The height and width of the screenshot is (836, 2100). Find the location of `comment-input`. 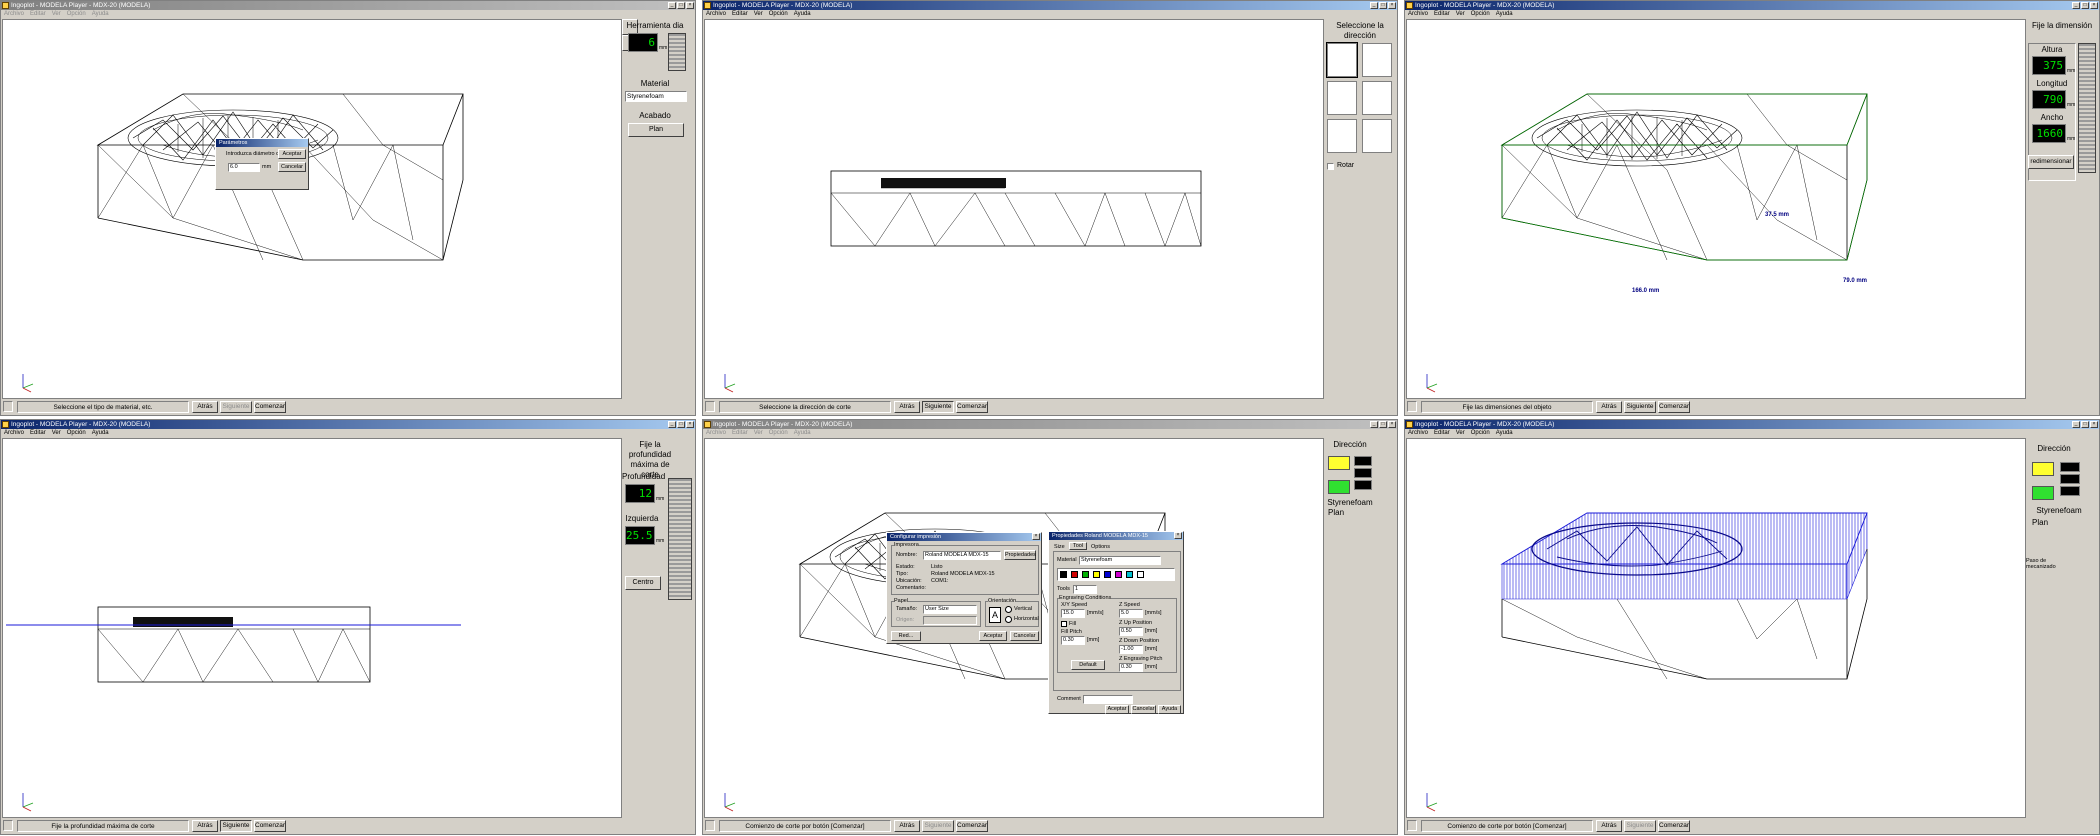

comment-input is located at coordinates (1108, 699).